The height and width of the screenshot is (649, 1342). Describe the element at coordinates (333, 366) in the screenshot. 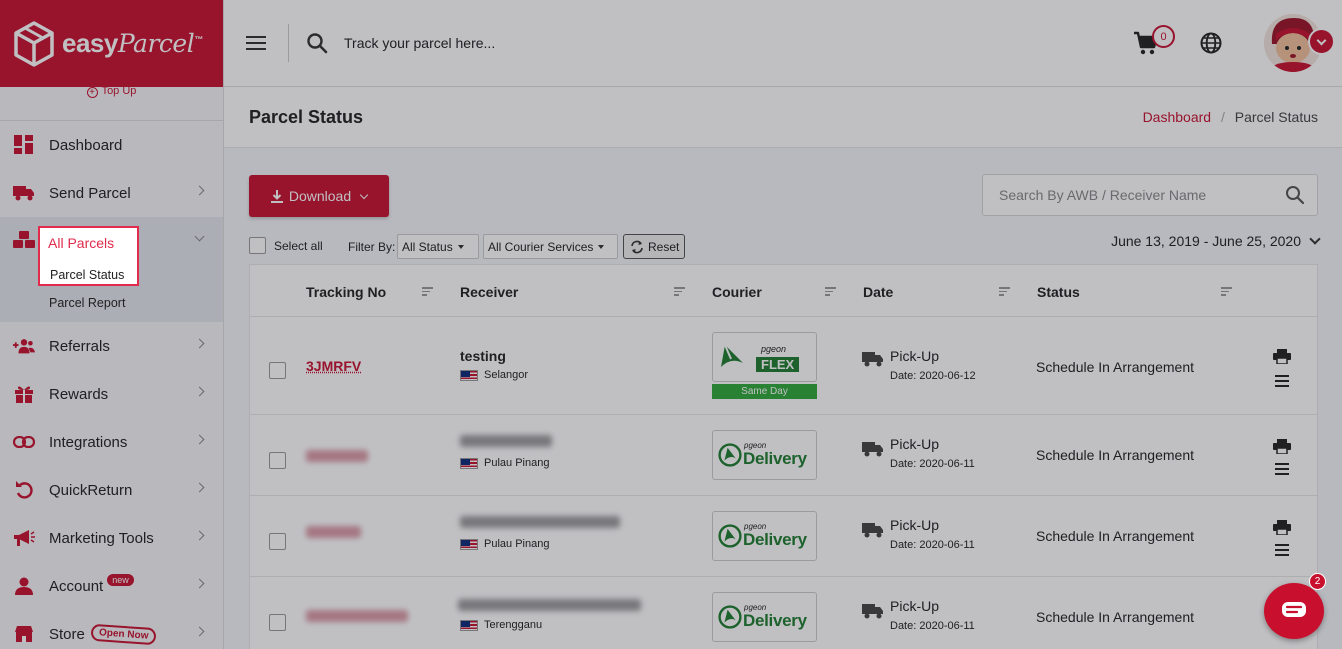

I see `tracking-number-link: 3JMRFV` at that location.